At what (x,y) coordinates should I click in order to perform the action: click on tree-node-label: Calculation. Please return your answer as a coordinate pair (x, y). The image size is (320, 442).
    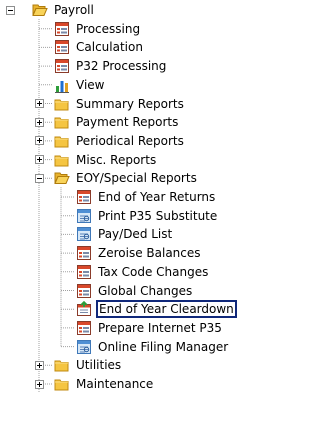
    Looking at the image, I should click on (109, 47).